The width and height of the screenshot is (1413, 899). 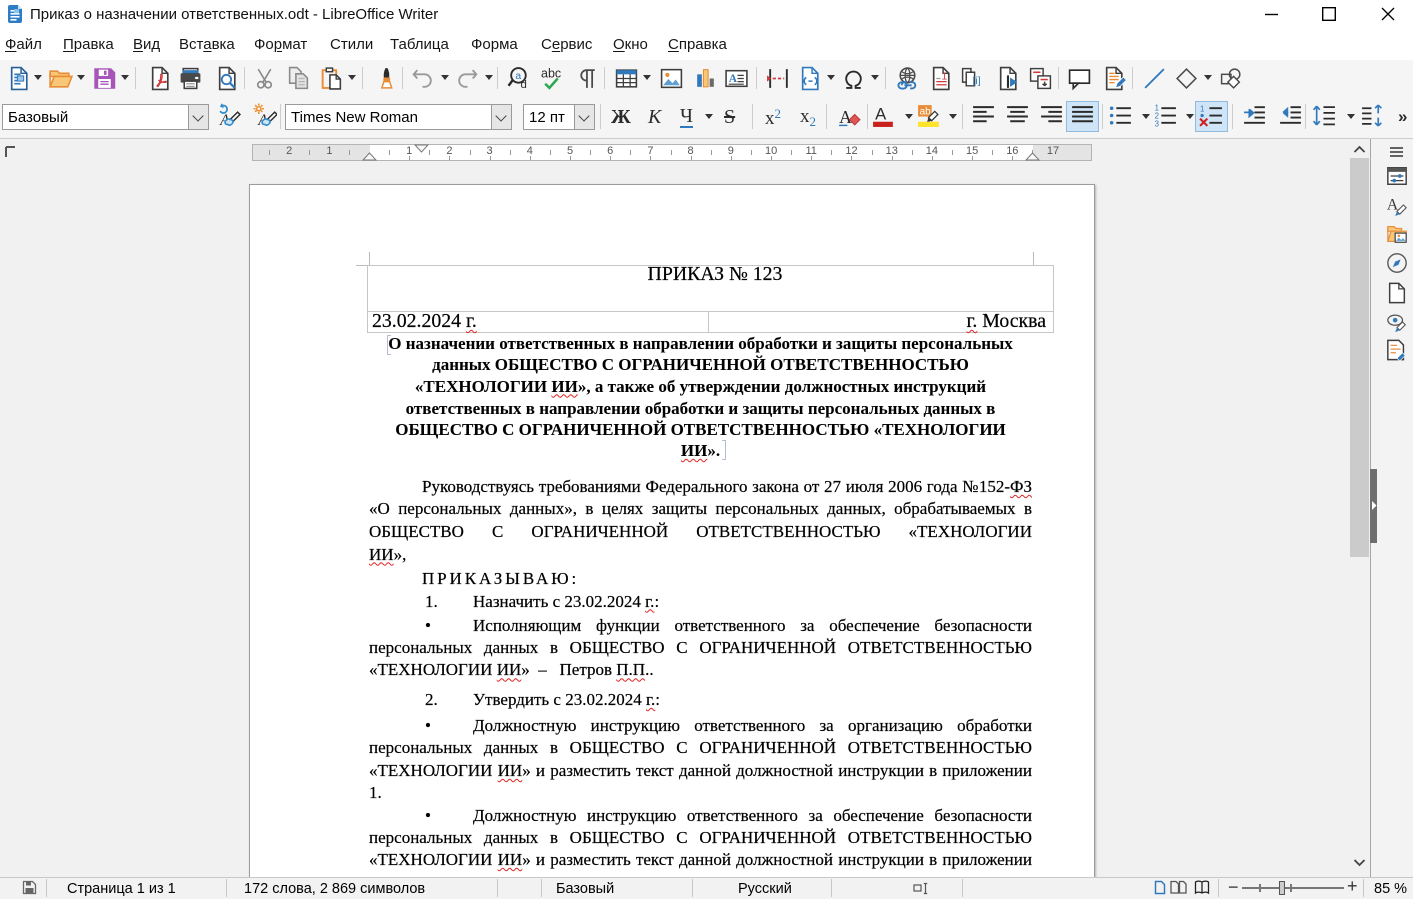 I want to click on svg-text: 3, so click(x=1157, y=123).